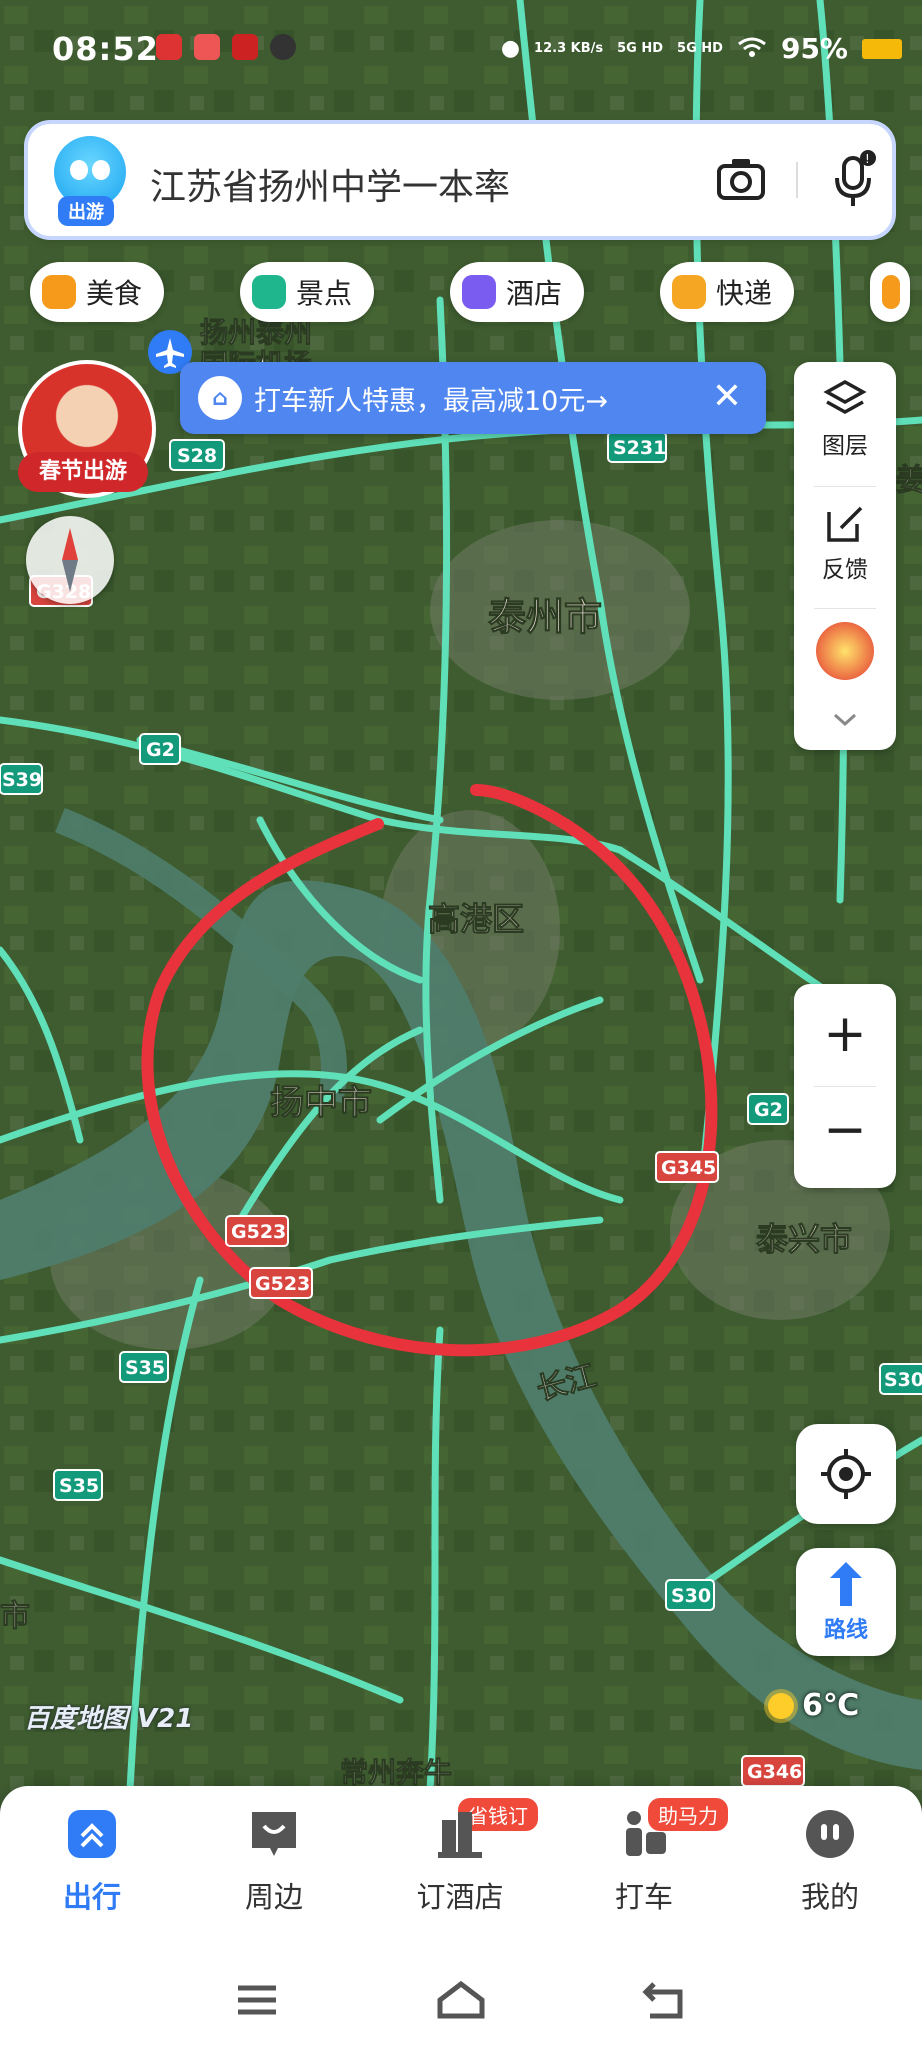 This screenshot has height=2048, width=922. Describe the element at coordinates (479, 292) in the screenshot. I see `hotel-icon` at that location.